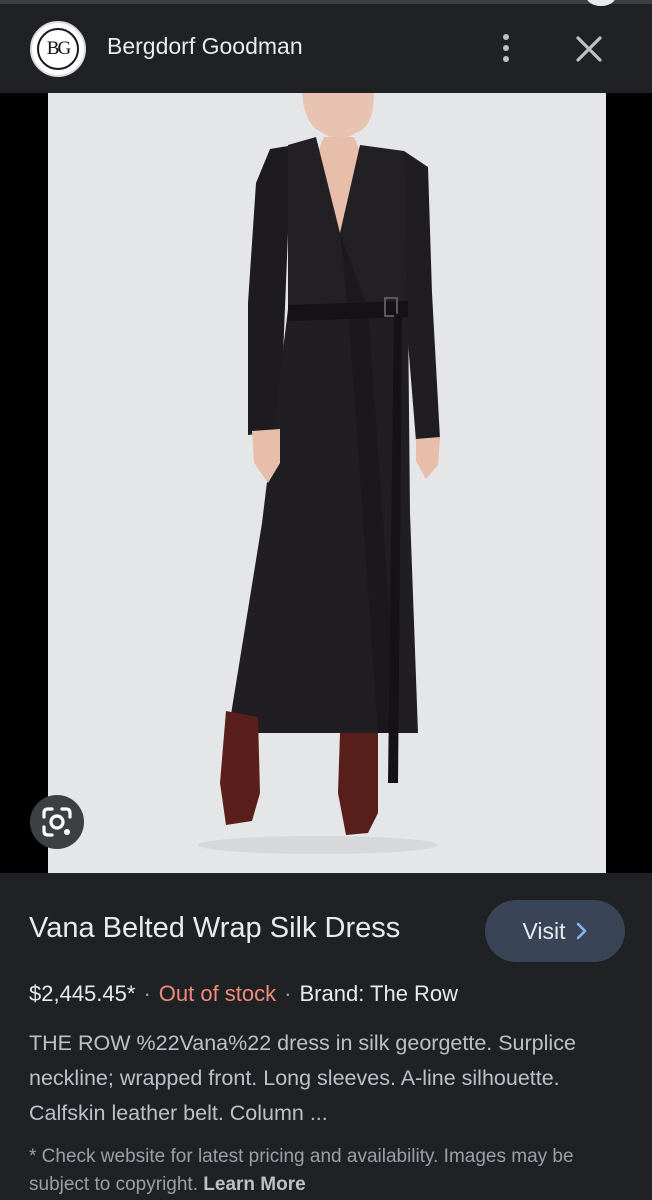  What do you see at coordinates (581, 931) in the screenshot?
I see `chevron-right-icon` at bounding box center [581, 931].